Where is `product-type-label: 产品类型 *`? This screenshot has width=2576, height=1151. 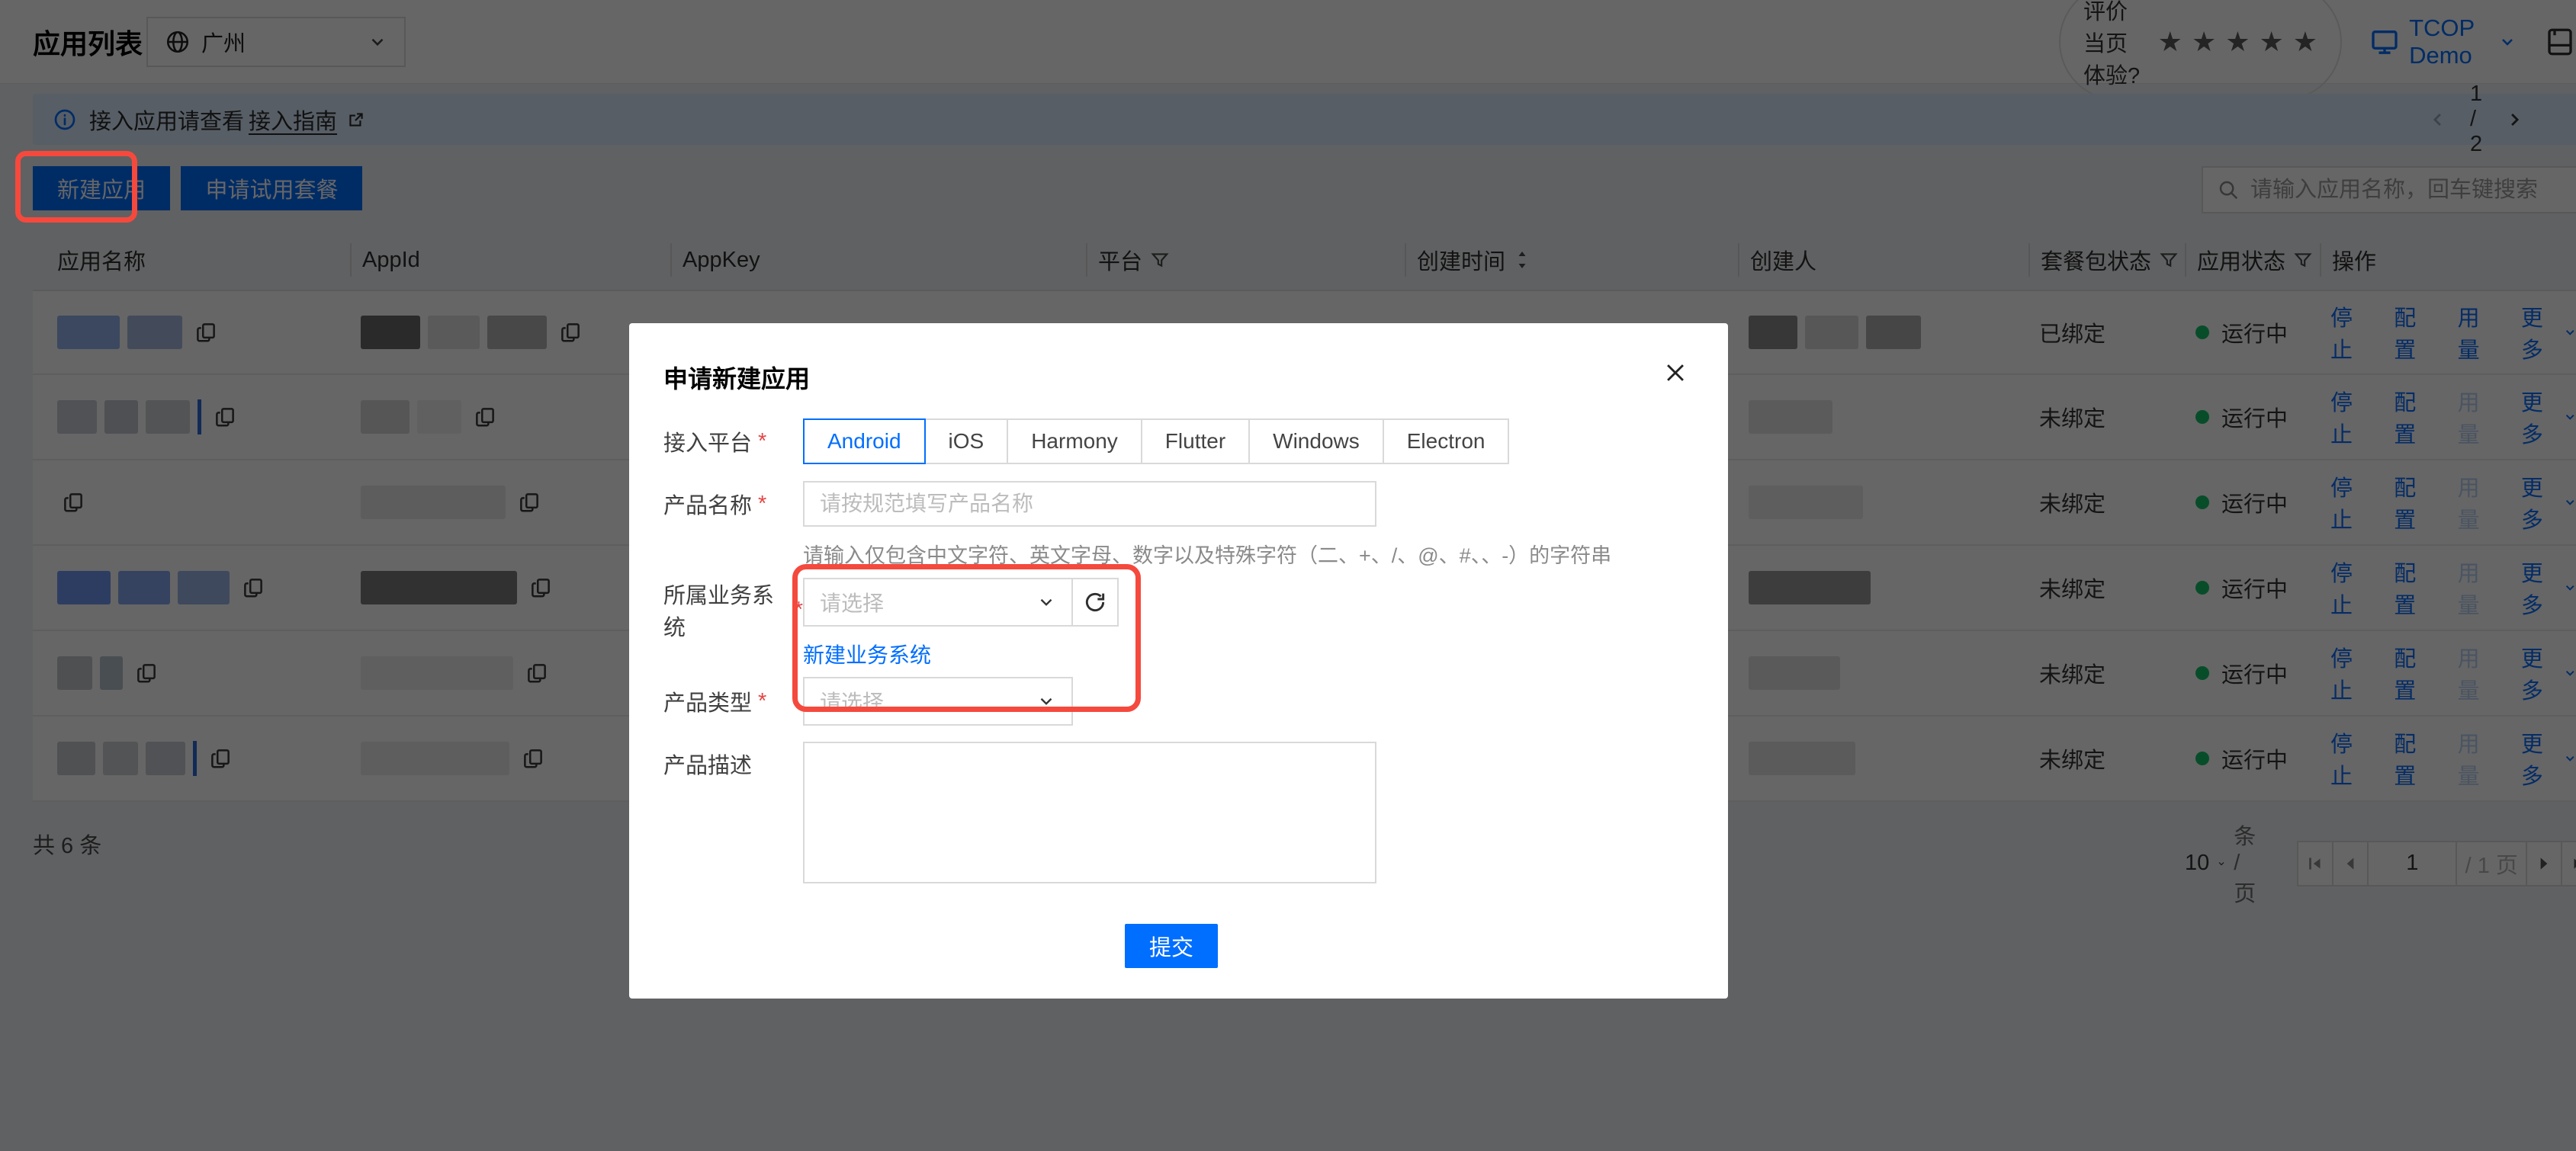
product-type-label: 产品类型 * is located at coordinates (715, 703).